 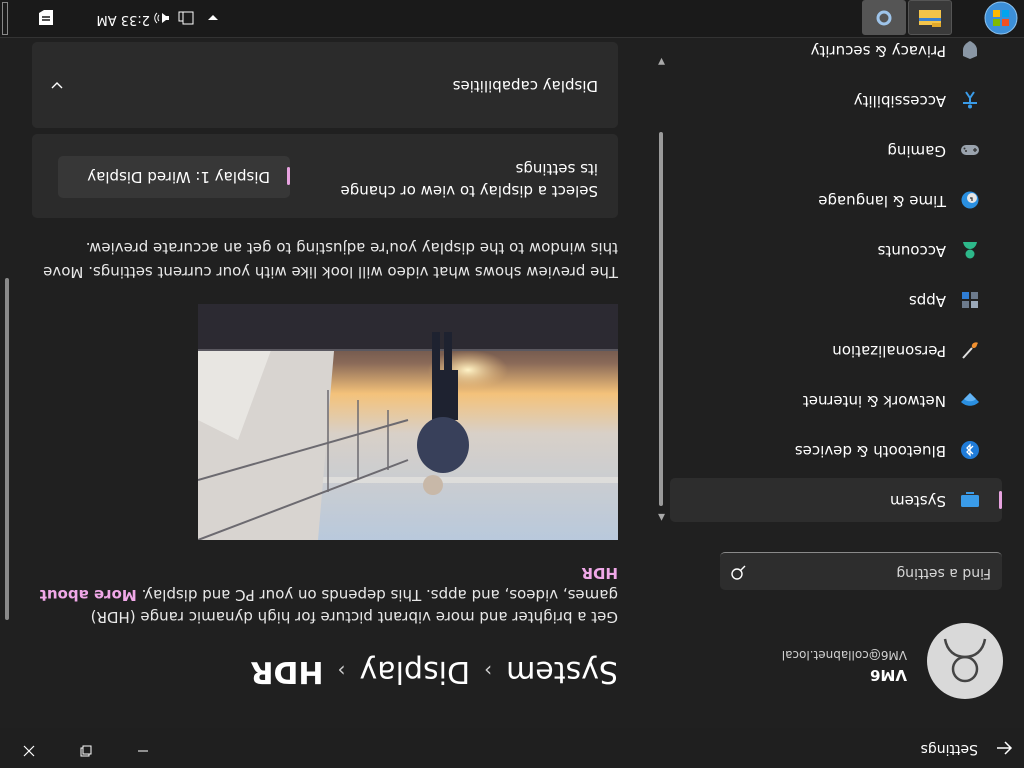 What do you see at coordinates (661, 319) in the screenshot?
I see `sidebar-scroll-thumb` at bounding box center [661, 319].